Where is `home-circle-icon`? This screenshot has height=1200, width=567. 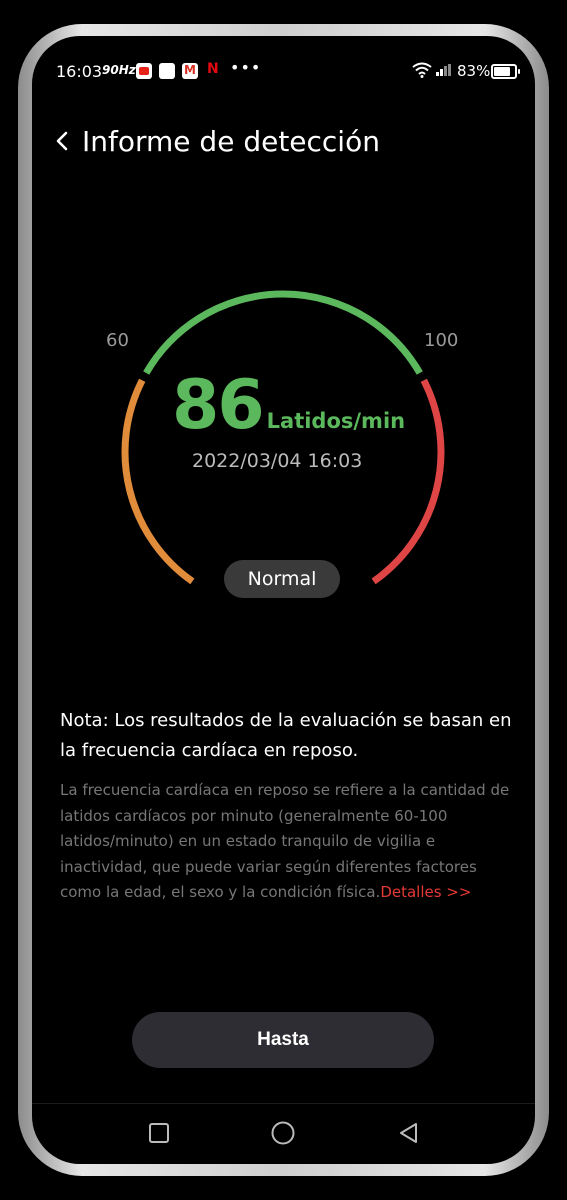
home-circle-icon is located at coordinates (283, 1133).